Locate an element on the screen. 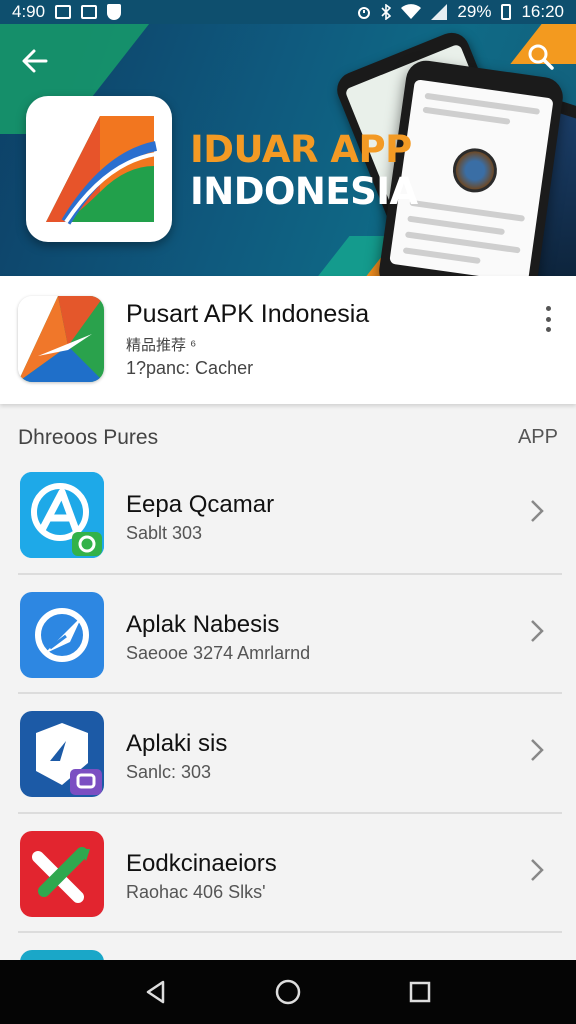 Image resolution: width=576 pixels, height=1024 pixels. app-name: Aplaki sis is located at coordinates (177, 743).